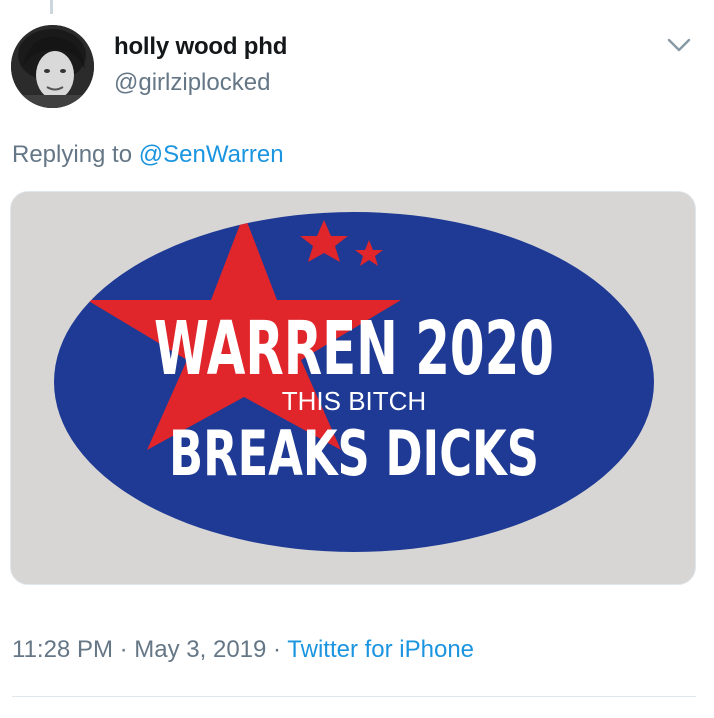  What do you see at coordinates (354, 349) in the screenshot?
I see `sticker-line-1: WARREN 2020` at bounding box center [354, 349].